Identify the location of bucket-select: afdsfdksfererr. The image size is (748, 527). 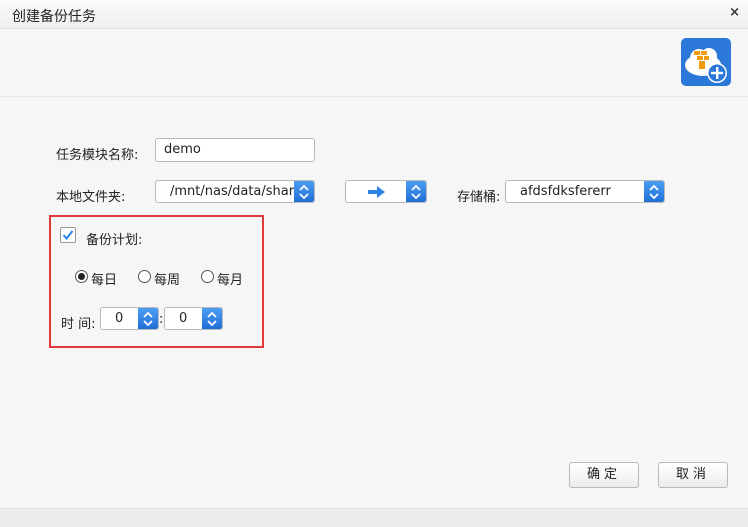
(585, 191).